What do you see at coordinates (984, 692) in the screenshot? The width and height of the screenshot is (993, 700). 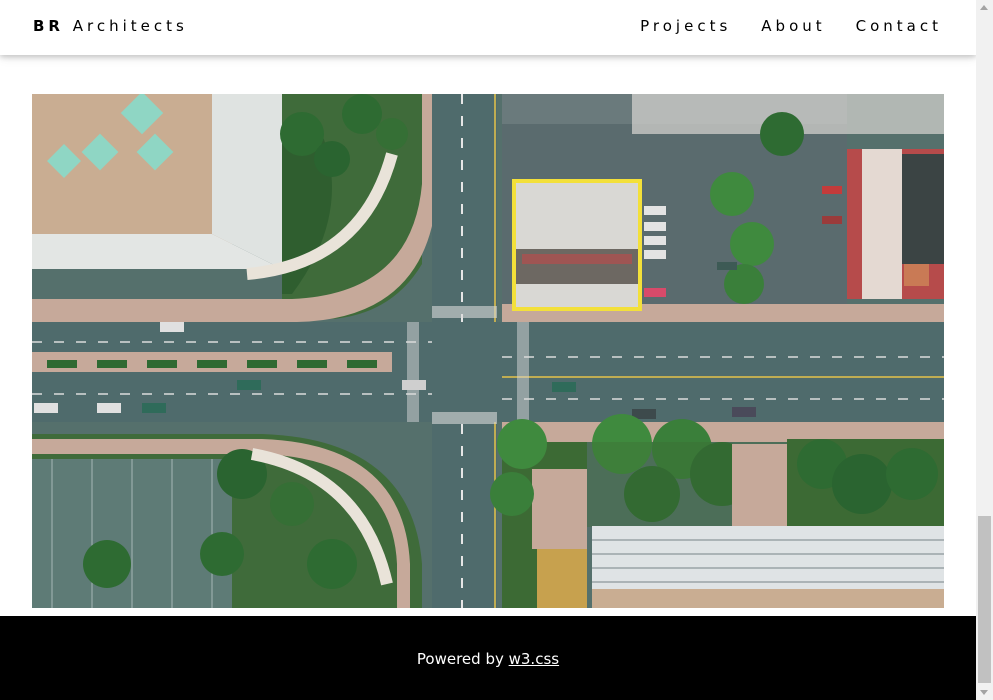 I see `scroll-down-arrow-icon` at bounding box center [984, 692].